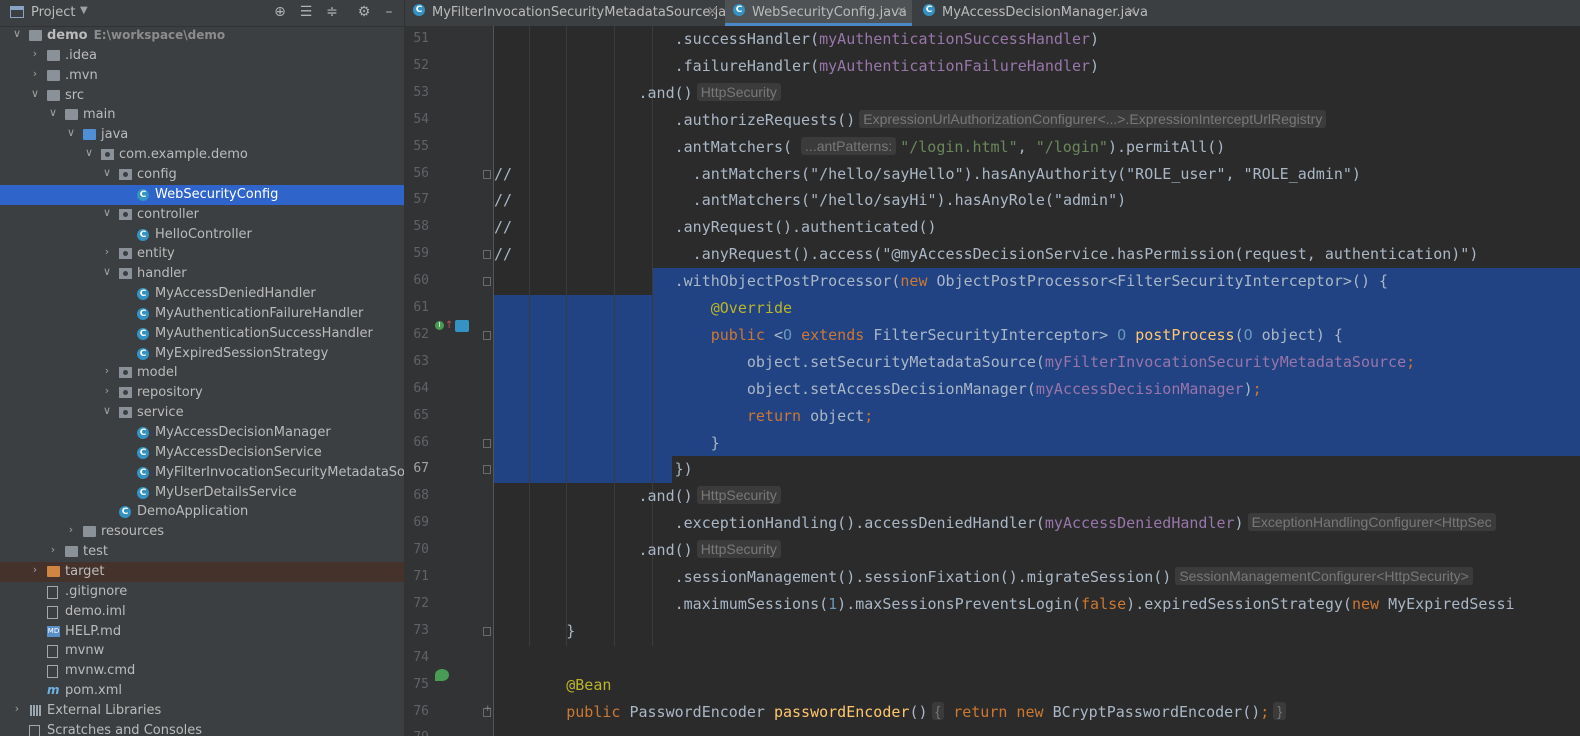 Image resolution: width=1580 pixels, height=736 pixels. Describe the element at coordinates (53, 12) in the screenshot. I see `project-panel-title: Project` at that location.